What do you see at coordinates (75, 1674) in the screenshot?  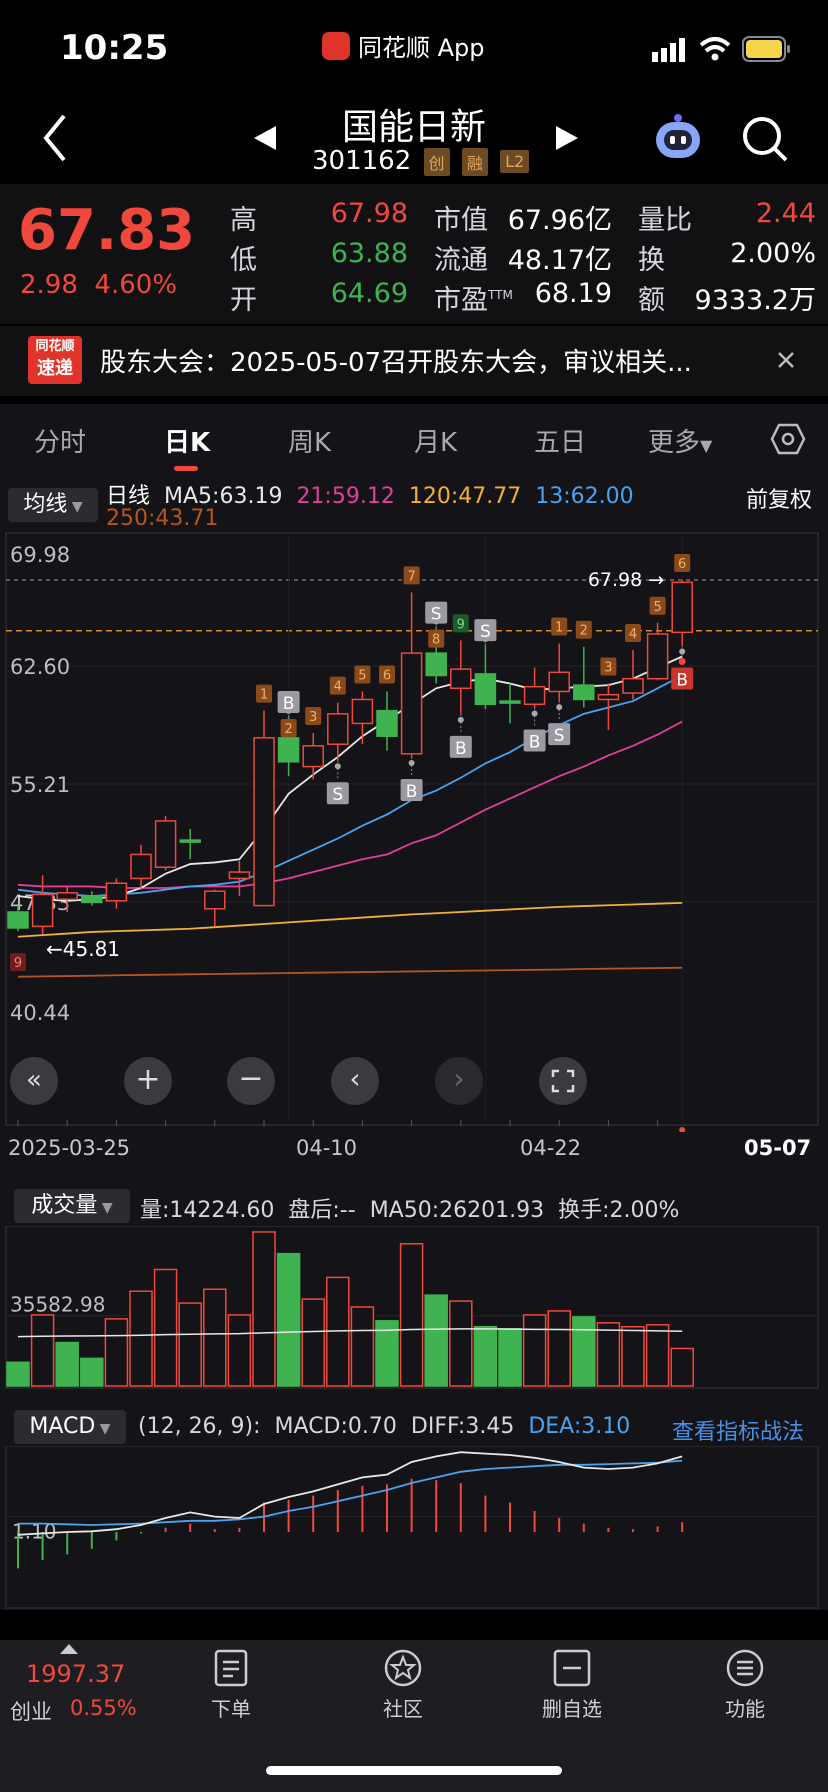 I see `index-value: 1997.37` at bounding box center [75, 1674].